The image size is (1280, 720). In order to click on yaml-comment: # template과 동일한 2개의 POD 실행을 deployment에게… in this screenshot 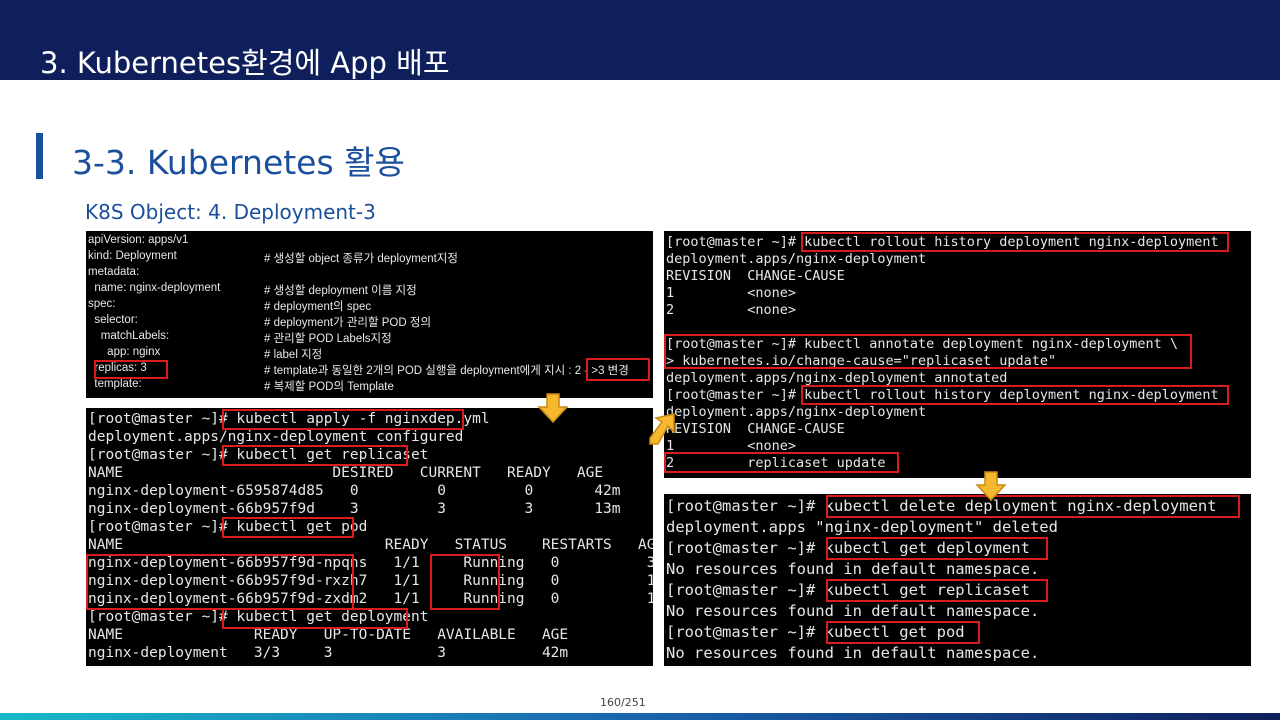, I will do `click(446, 371)`.